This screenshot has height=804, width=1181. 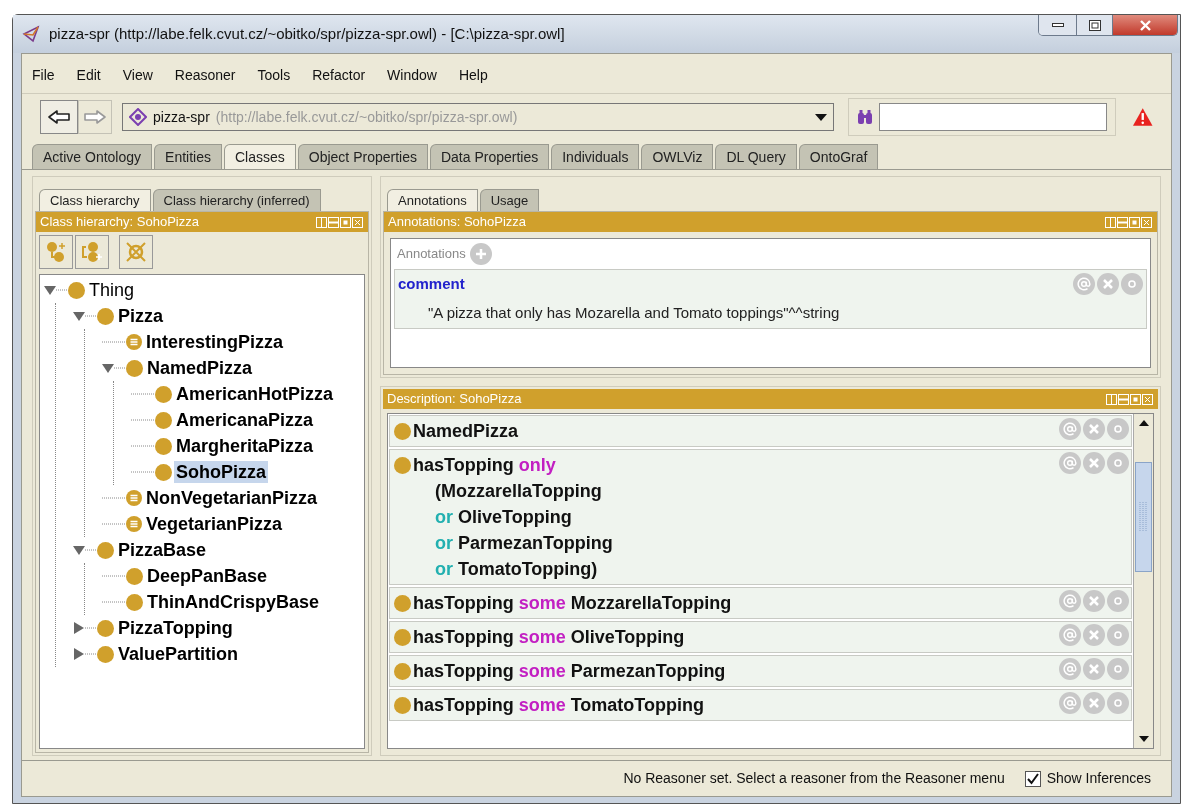 What do you see at coordinates (95, 200) in the screenshot?
I see `tab: Class hierarchy` at bounding box center [95, 200].